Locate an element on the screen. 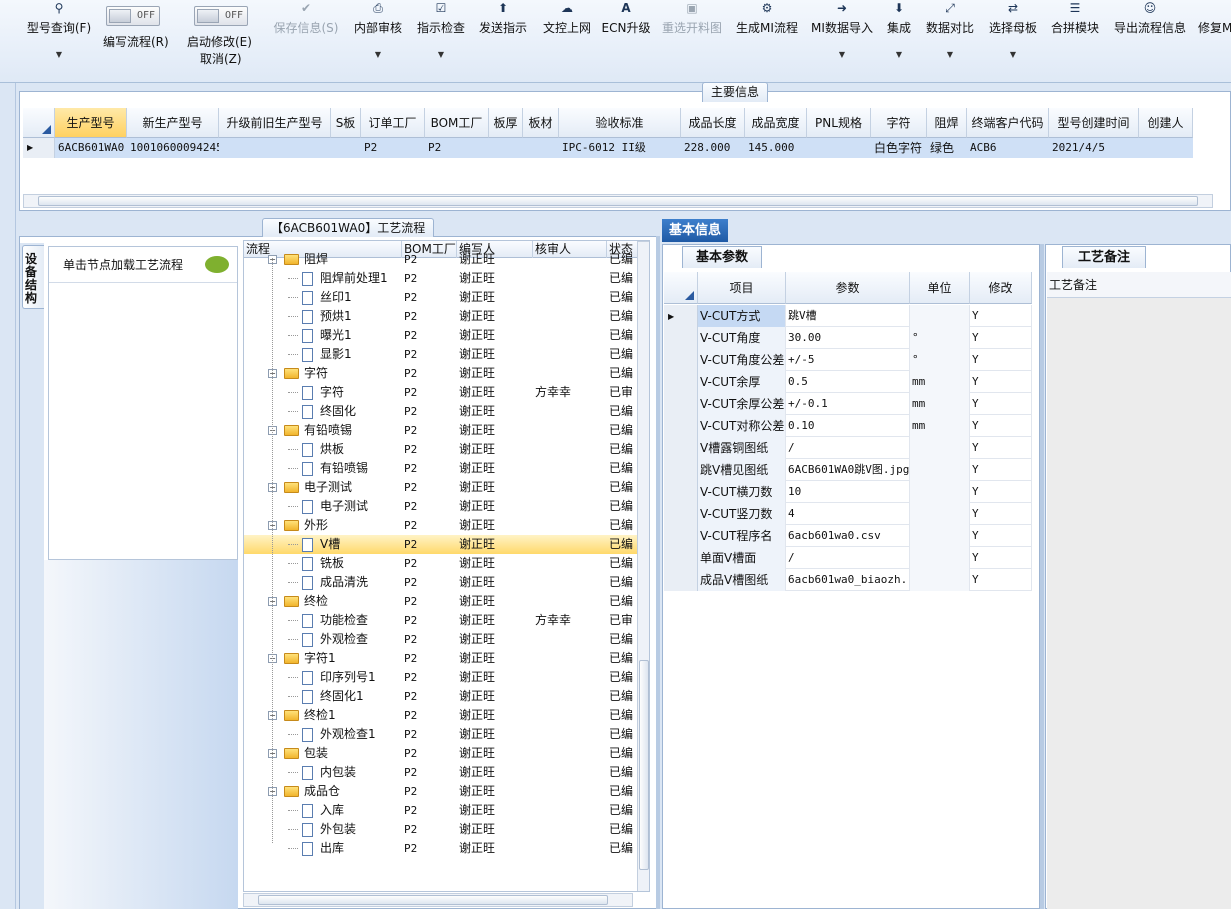  tree-row: 外观检查1 P2 谢正旺 已编 is located at coordinates (441, 734).